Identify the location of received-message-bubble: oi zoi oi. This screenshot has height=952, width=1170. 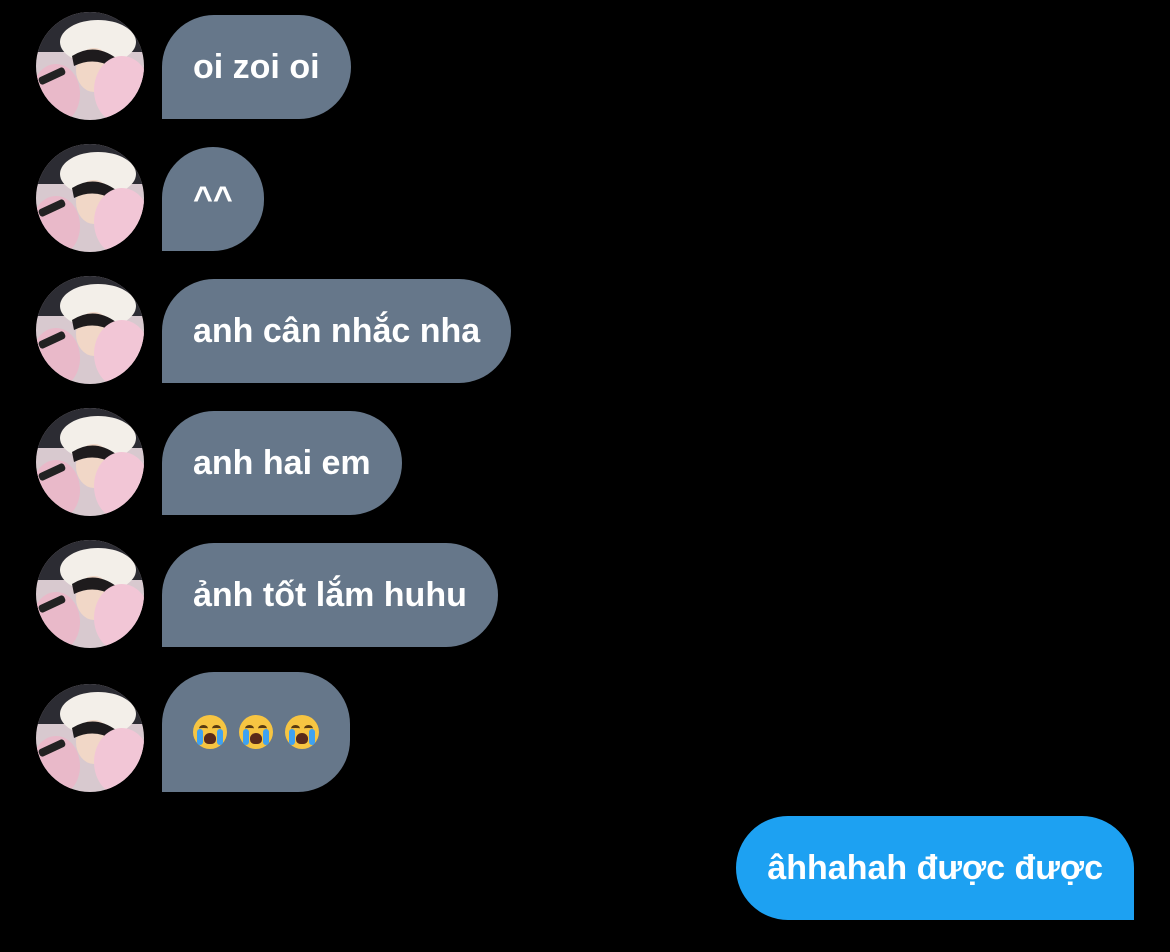
(256, 67).